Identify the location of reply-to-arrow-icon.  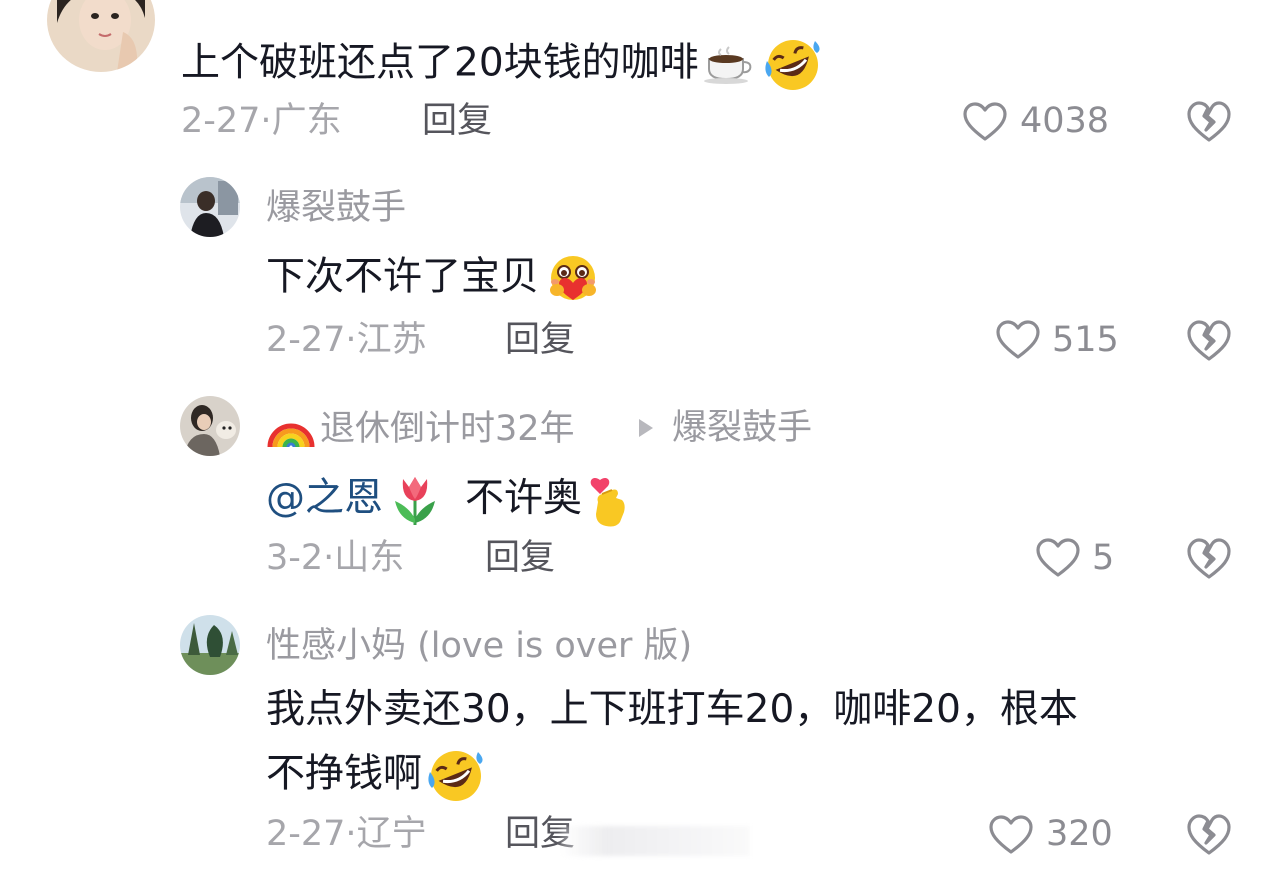
(646, 428).